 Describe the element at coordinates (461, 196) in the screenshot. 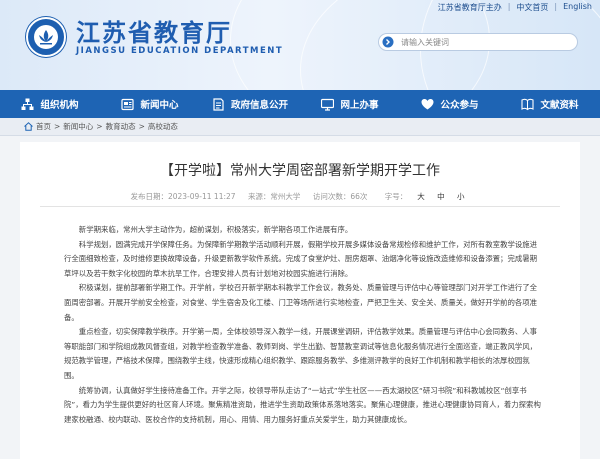

I see `font-size-small: 小` at that location.